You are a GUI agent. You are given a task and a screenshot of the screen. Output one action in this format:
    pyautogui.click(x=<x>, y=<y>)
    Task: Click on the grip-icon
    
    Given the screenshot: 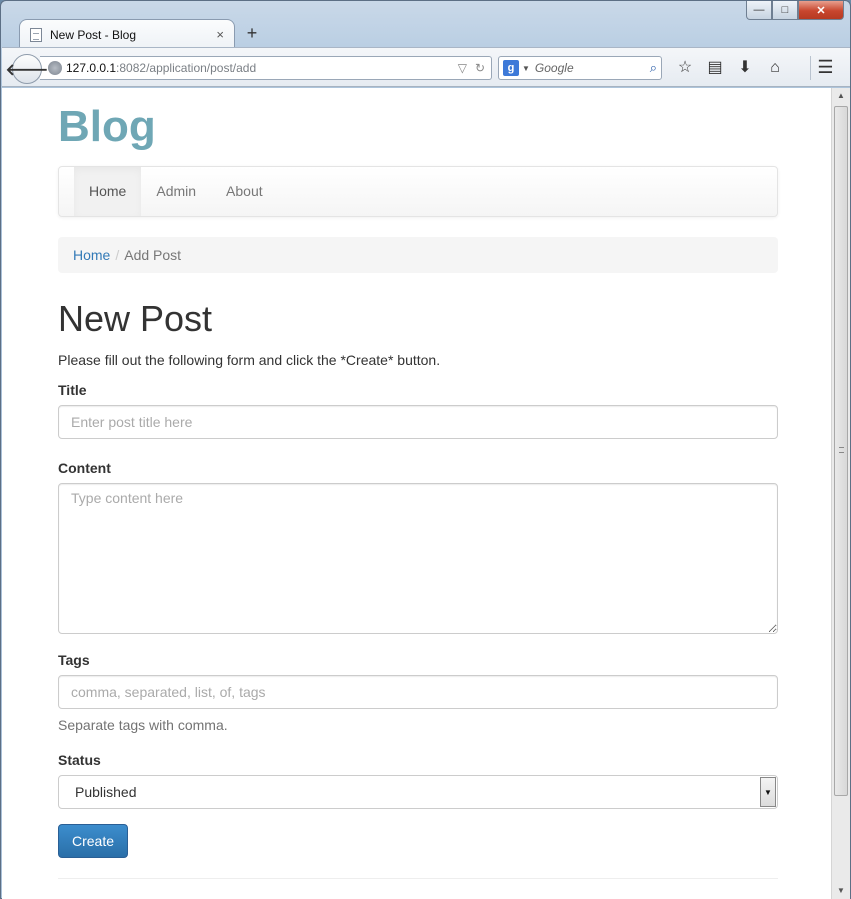 What is the action you would take?
    pyautogui.click(x=841, y=450)
    